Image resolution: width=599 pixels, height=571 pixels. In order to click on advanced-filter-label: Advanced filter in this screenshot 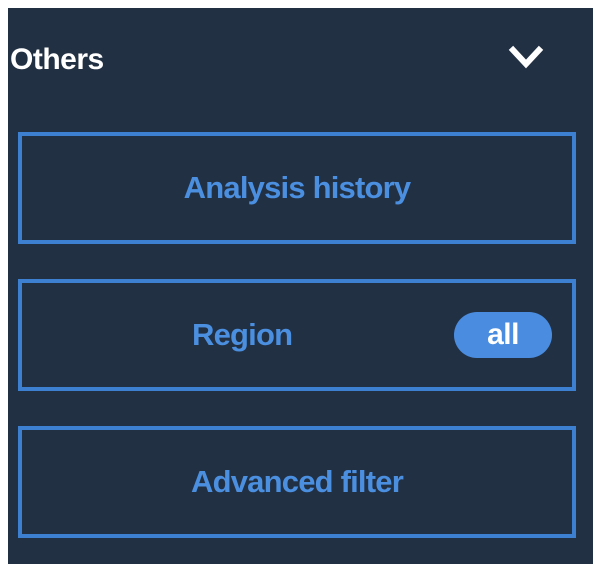, I will do `click(297, 481)`.